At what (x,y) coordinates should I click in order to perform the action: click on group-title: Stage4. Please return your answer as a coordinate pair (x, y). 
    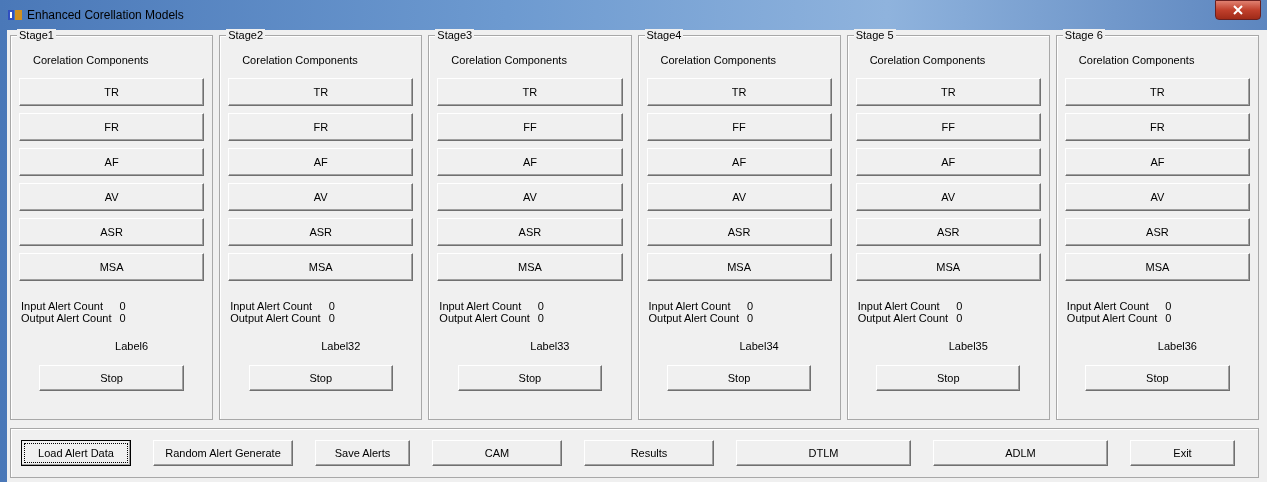
    Looking at the image, I should click on (664, 35).